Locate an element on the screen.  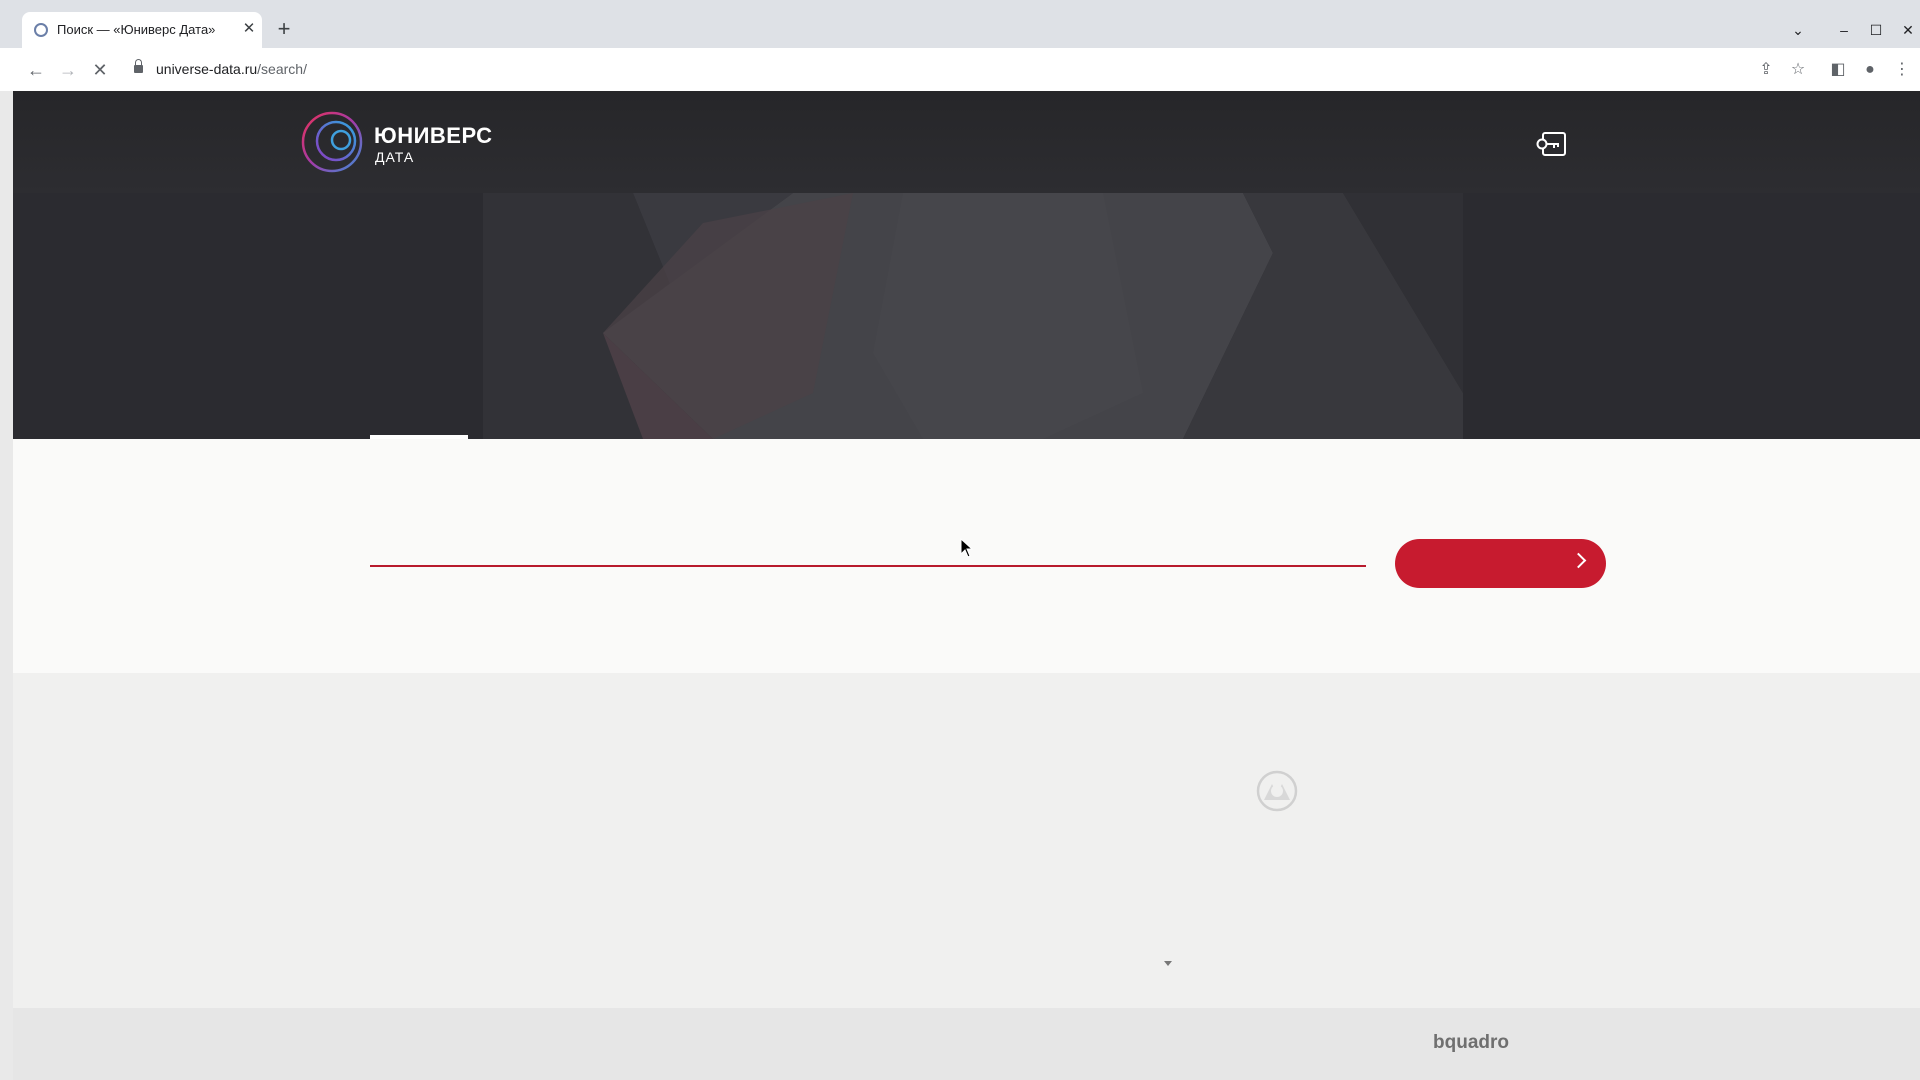
footer-developer-link: bquadro is located at coordinates (1471, 1043).